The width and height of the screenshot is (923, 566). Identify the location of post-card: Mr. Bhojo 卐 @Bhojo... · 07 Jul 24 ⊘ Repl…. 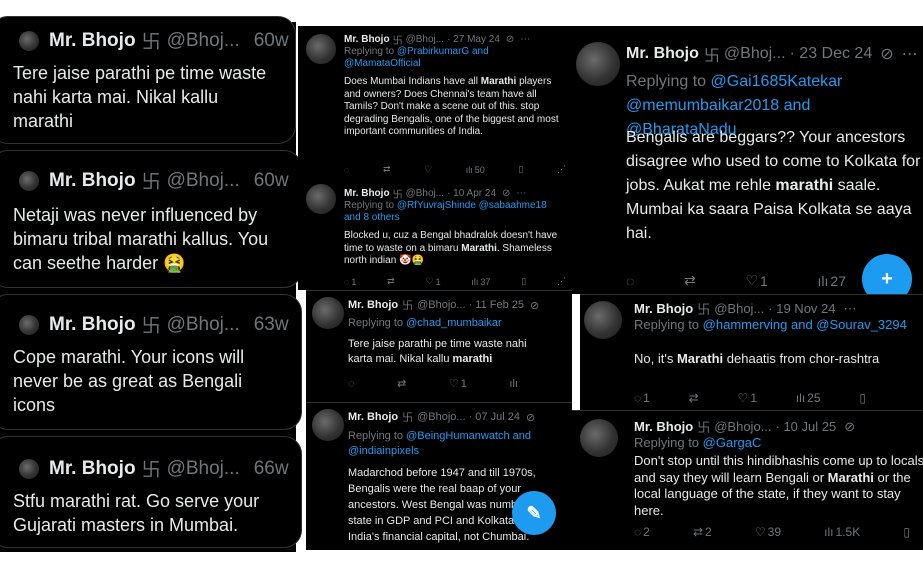
(439, 476).